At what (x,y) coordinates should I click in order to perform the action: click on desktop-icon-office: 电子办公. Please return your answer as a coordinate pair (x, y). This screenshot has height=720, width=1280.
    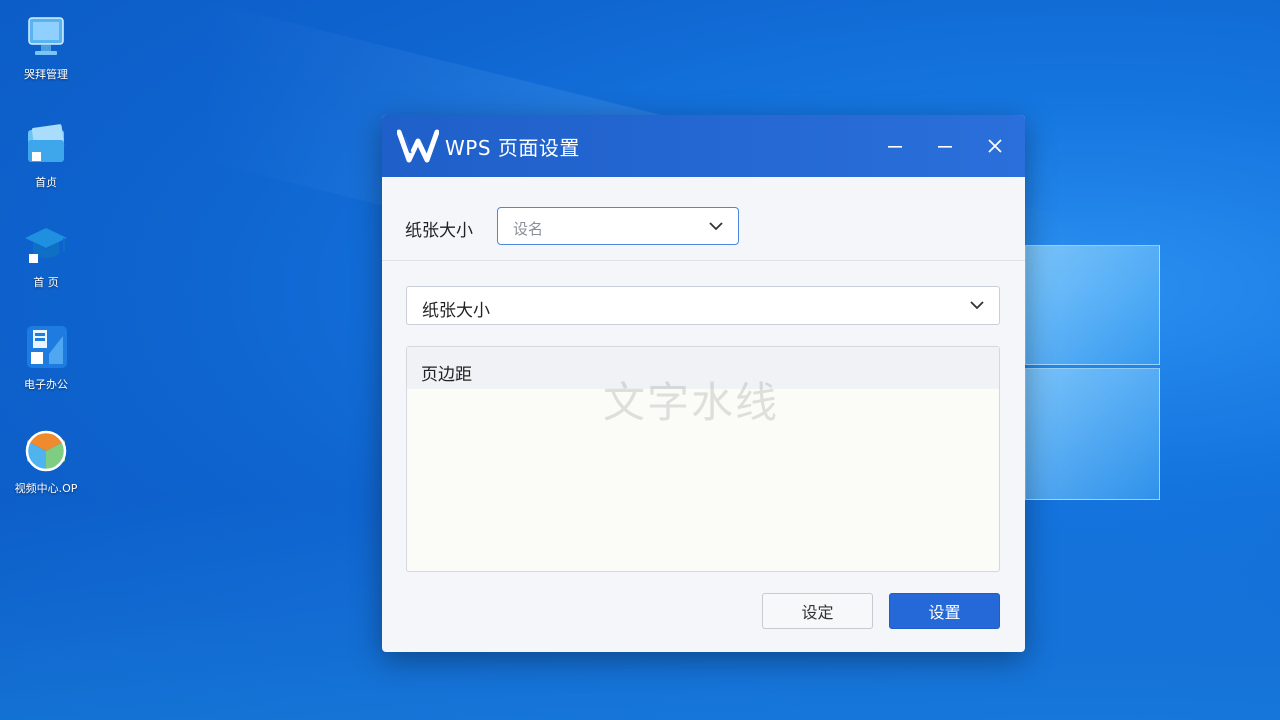
    Looking at the image, I should click on (46, 358).